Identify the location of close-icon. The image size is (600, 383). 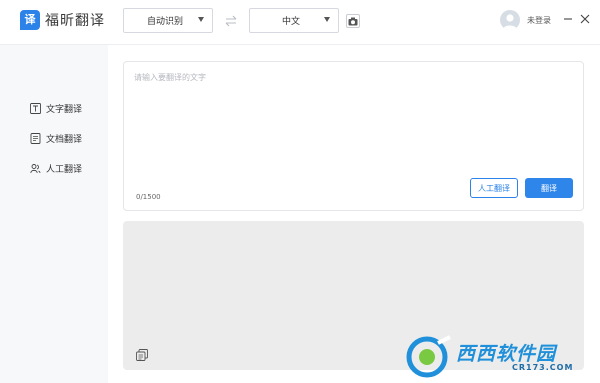
(585, 18).